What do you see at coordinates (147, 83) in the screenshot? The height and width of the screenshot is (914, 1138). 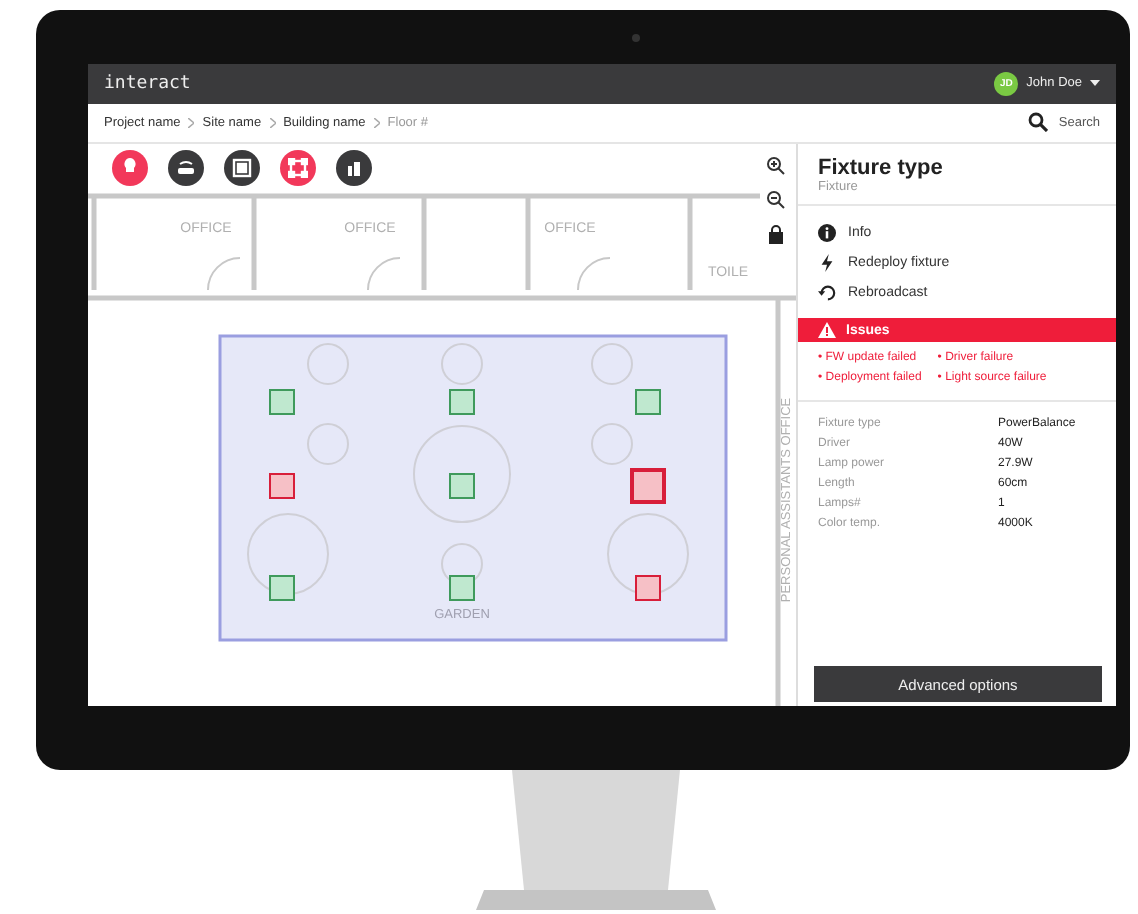 I see `app-logo: interact` at bounding box center [147, 83].